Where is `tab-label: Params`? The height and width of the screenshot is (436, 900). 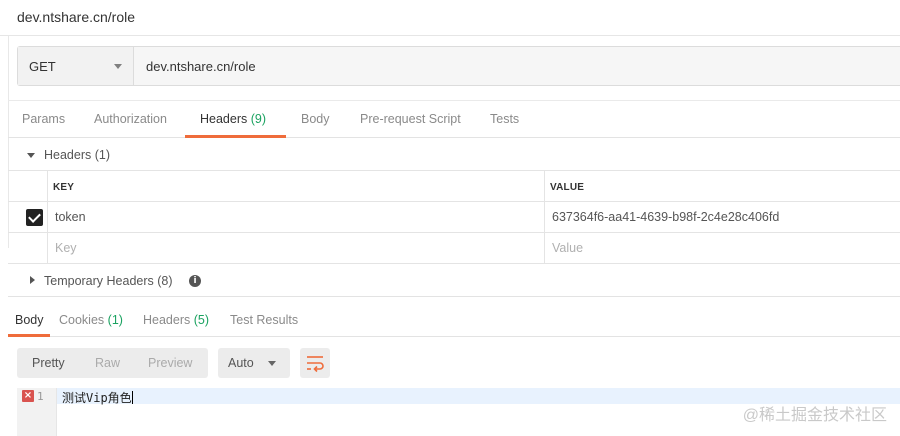 tab-label: Params is located at coordinates (44, 119).